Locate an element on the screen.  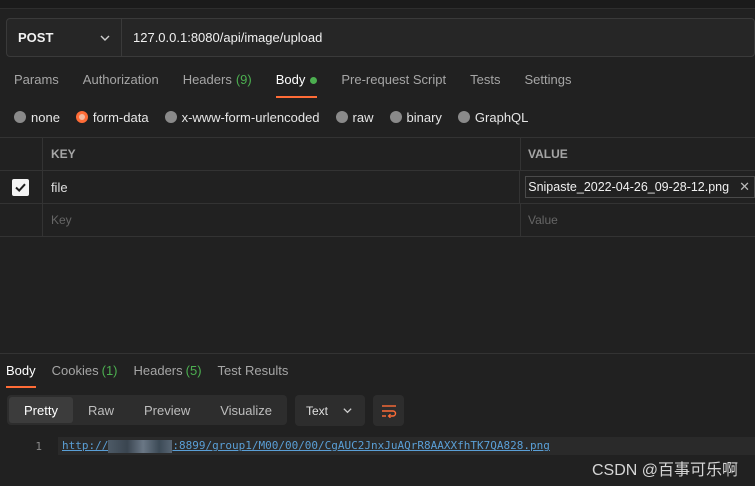
table-row-empty: Key Value is located at coordinates (377, 220).